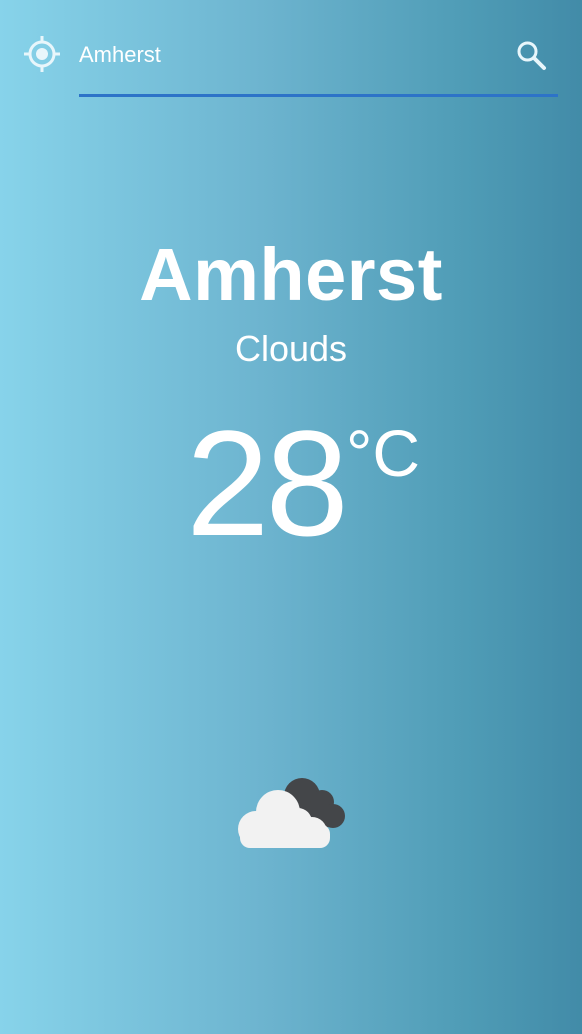  What do you see at coordinates (289, 55) in the screenshot?
I see `search-input` at bounding box center [289, 55].